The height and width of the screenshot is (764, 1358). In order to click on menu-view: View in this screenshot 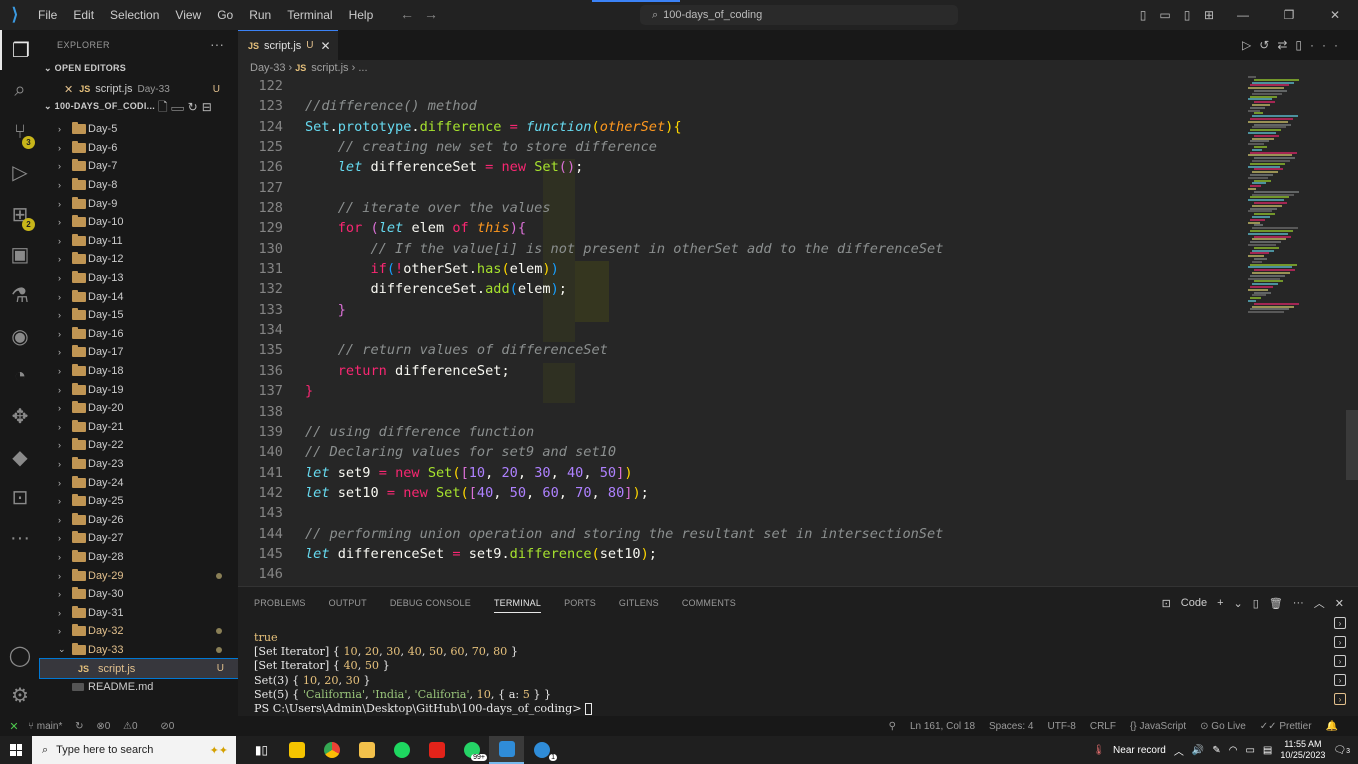, I will do `click(188, 15)`.